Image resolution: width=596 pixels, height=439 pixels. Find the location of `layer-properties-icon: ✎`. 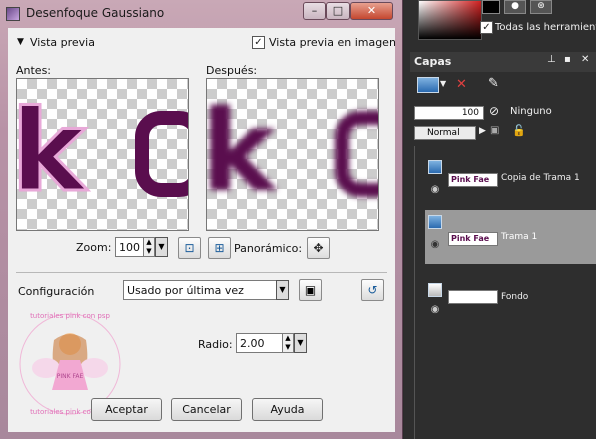

layer-properties-icon: ✎ is located at coordinates (493, 83).